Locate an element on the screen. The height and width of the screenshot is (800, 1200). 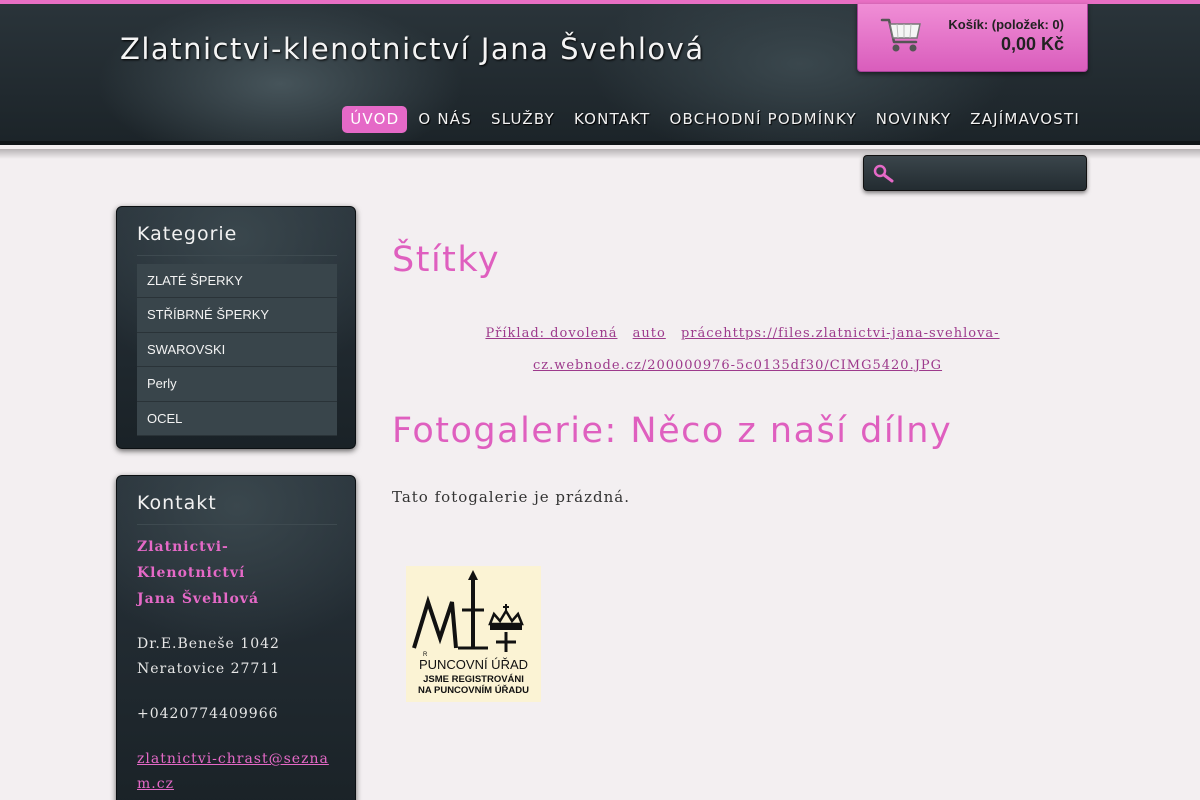
shopping-cart-icon is located at coordinates (900, 35).